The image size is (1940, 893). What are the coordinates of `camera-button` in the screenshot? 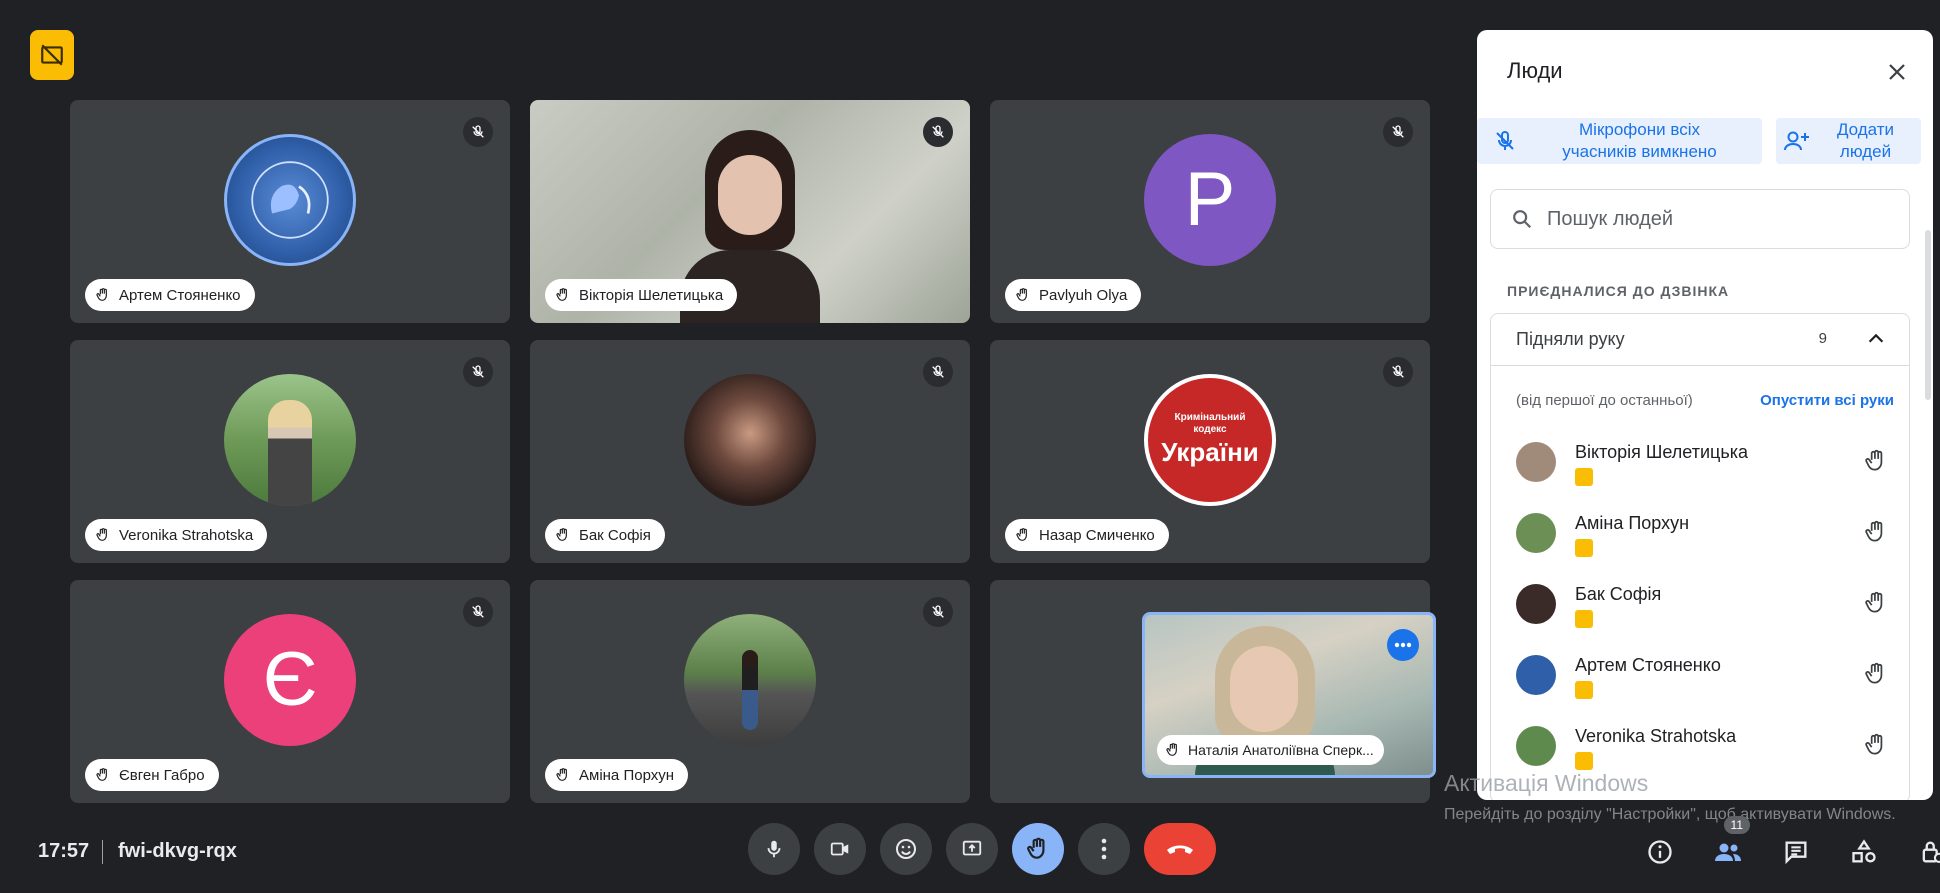 It's located at (840, 849).